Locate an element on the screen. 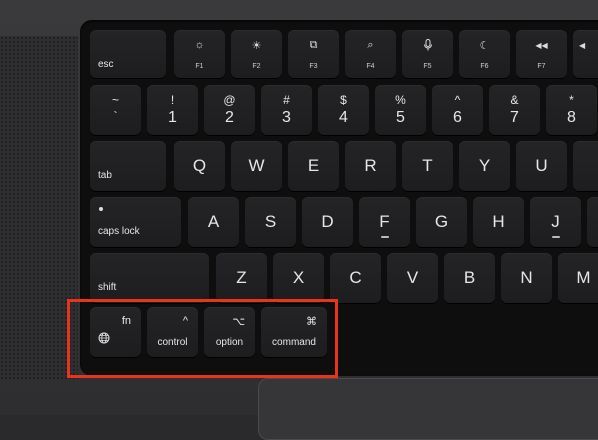 This screenshot has width=598, height=440. brightness-down-icon: ☼ is located at coordinates (199, 45).